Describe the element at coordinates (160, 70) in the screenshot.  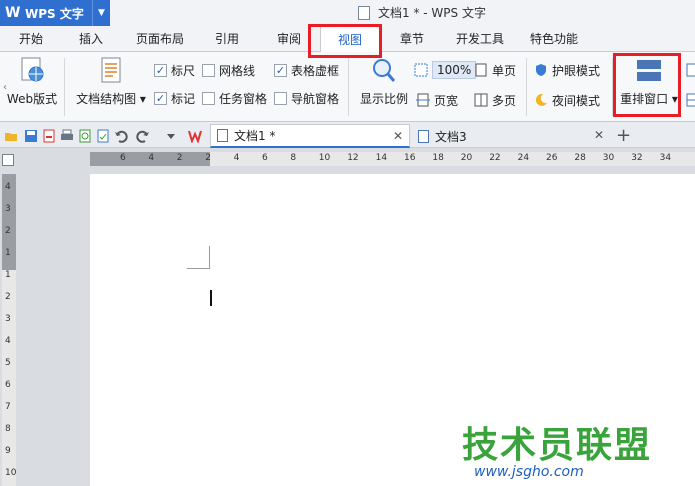
I see `checkbox-ruler-box: ✓` at that location.